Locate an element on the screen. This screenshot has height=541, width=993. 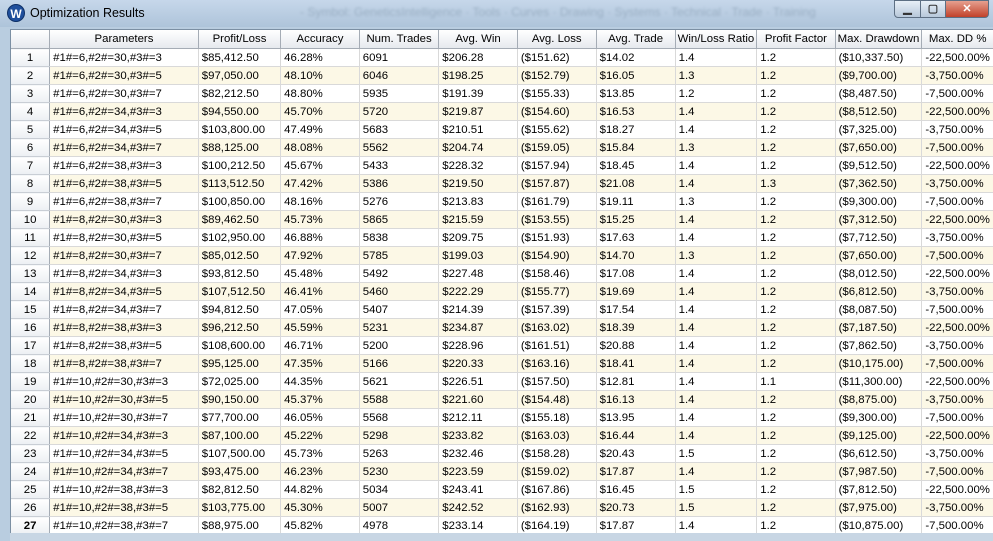
cell-max-drawdown: ($7,975.00) is located at coordinates (879, 507).